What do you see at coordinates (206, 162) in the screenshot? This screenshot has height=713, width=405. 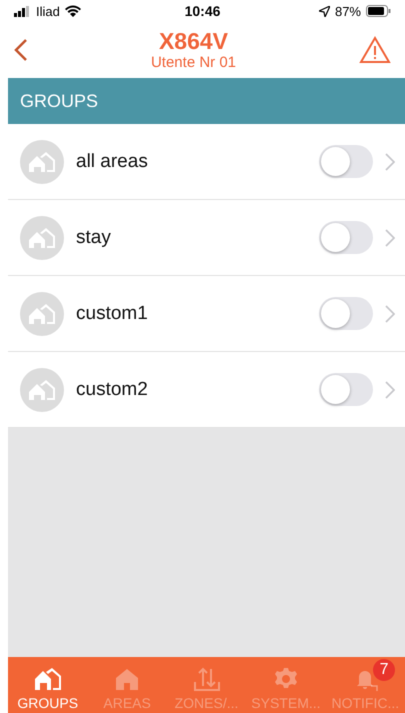 I see `group-row: all areas` at bounding box center [206, 162].